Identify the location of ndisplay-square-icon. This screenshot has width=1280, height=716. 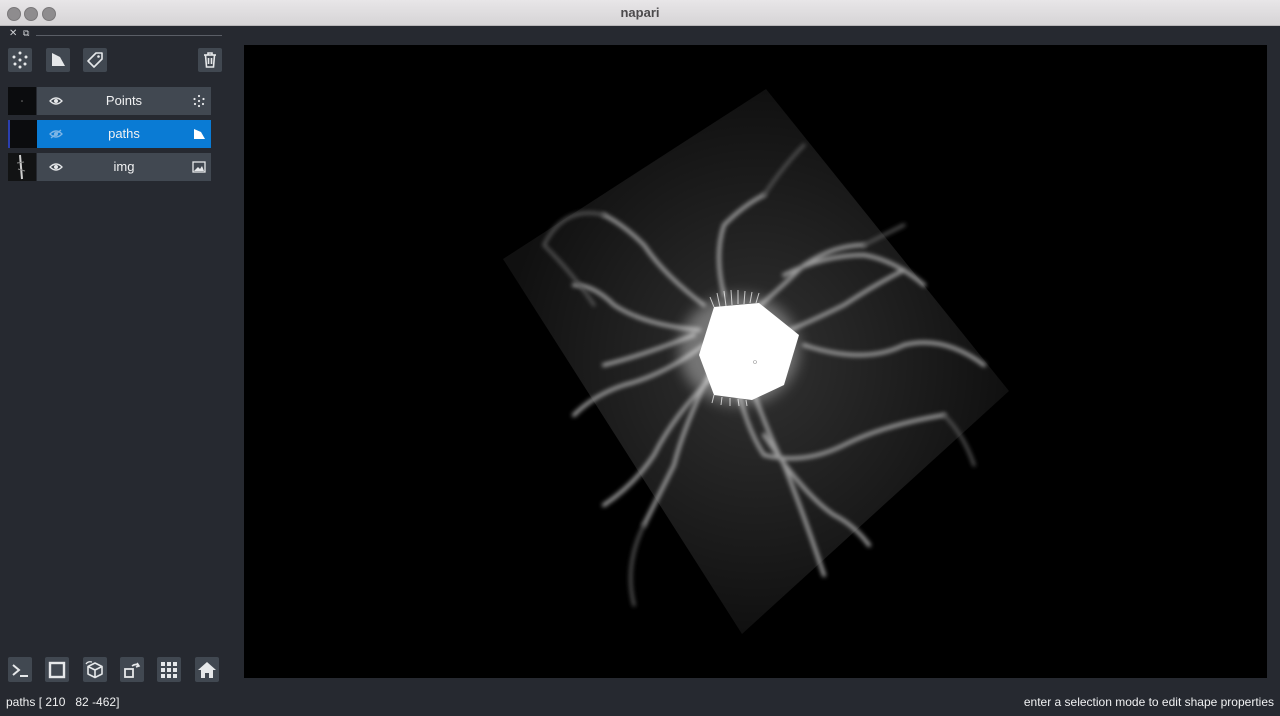
(57, 669).